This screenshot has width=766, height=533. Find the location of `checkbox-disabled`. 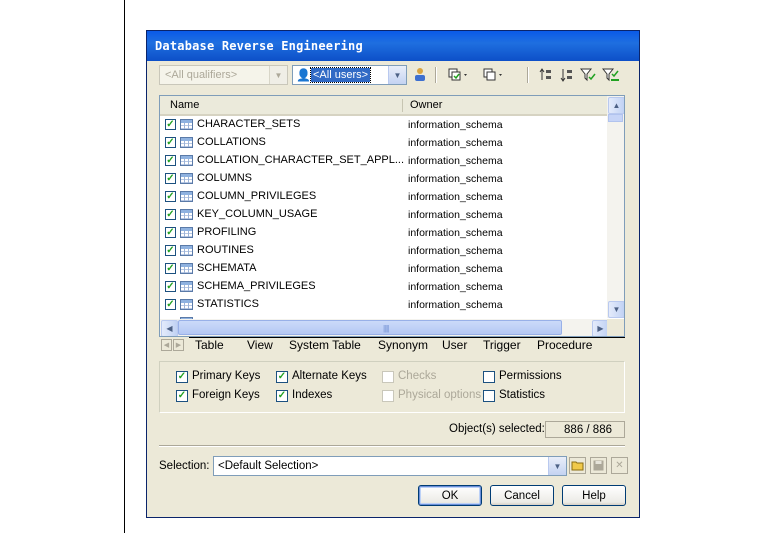

checkbox-disabled is located at coordinates (388, 396).